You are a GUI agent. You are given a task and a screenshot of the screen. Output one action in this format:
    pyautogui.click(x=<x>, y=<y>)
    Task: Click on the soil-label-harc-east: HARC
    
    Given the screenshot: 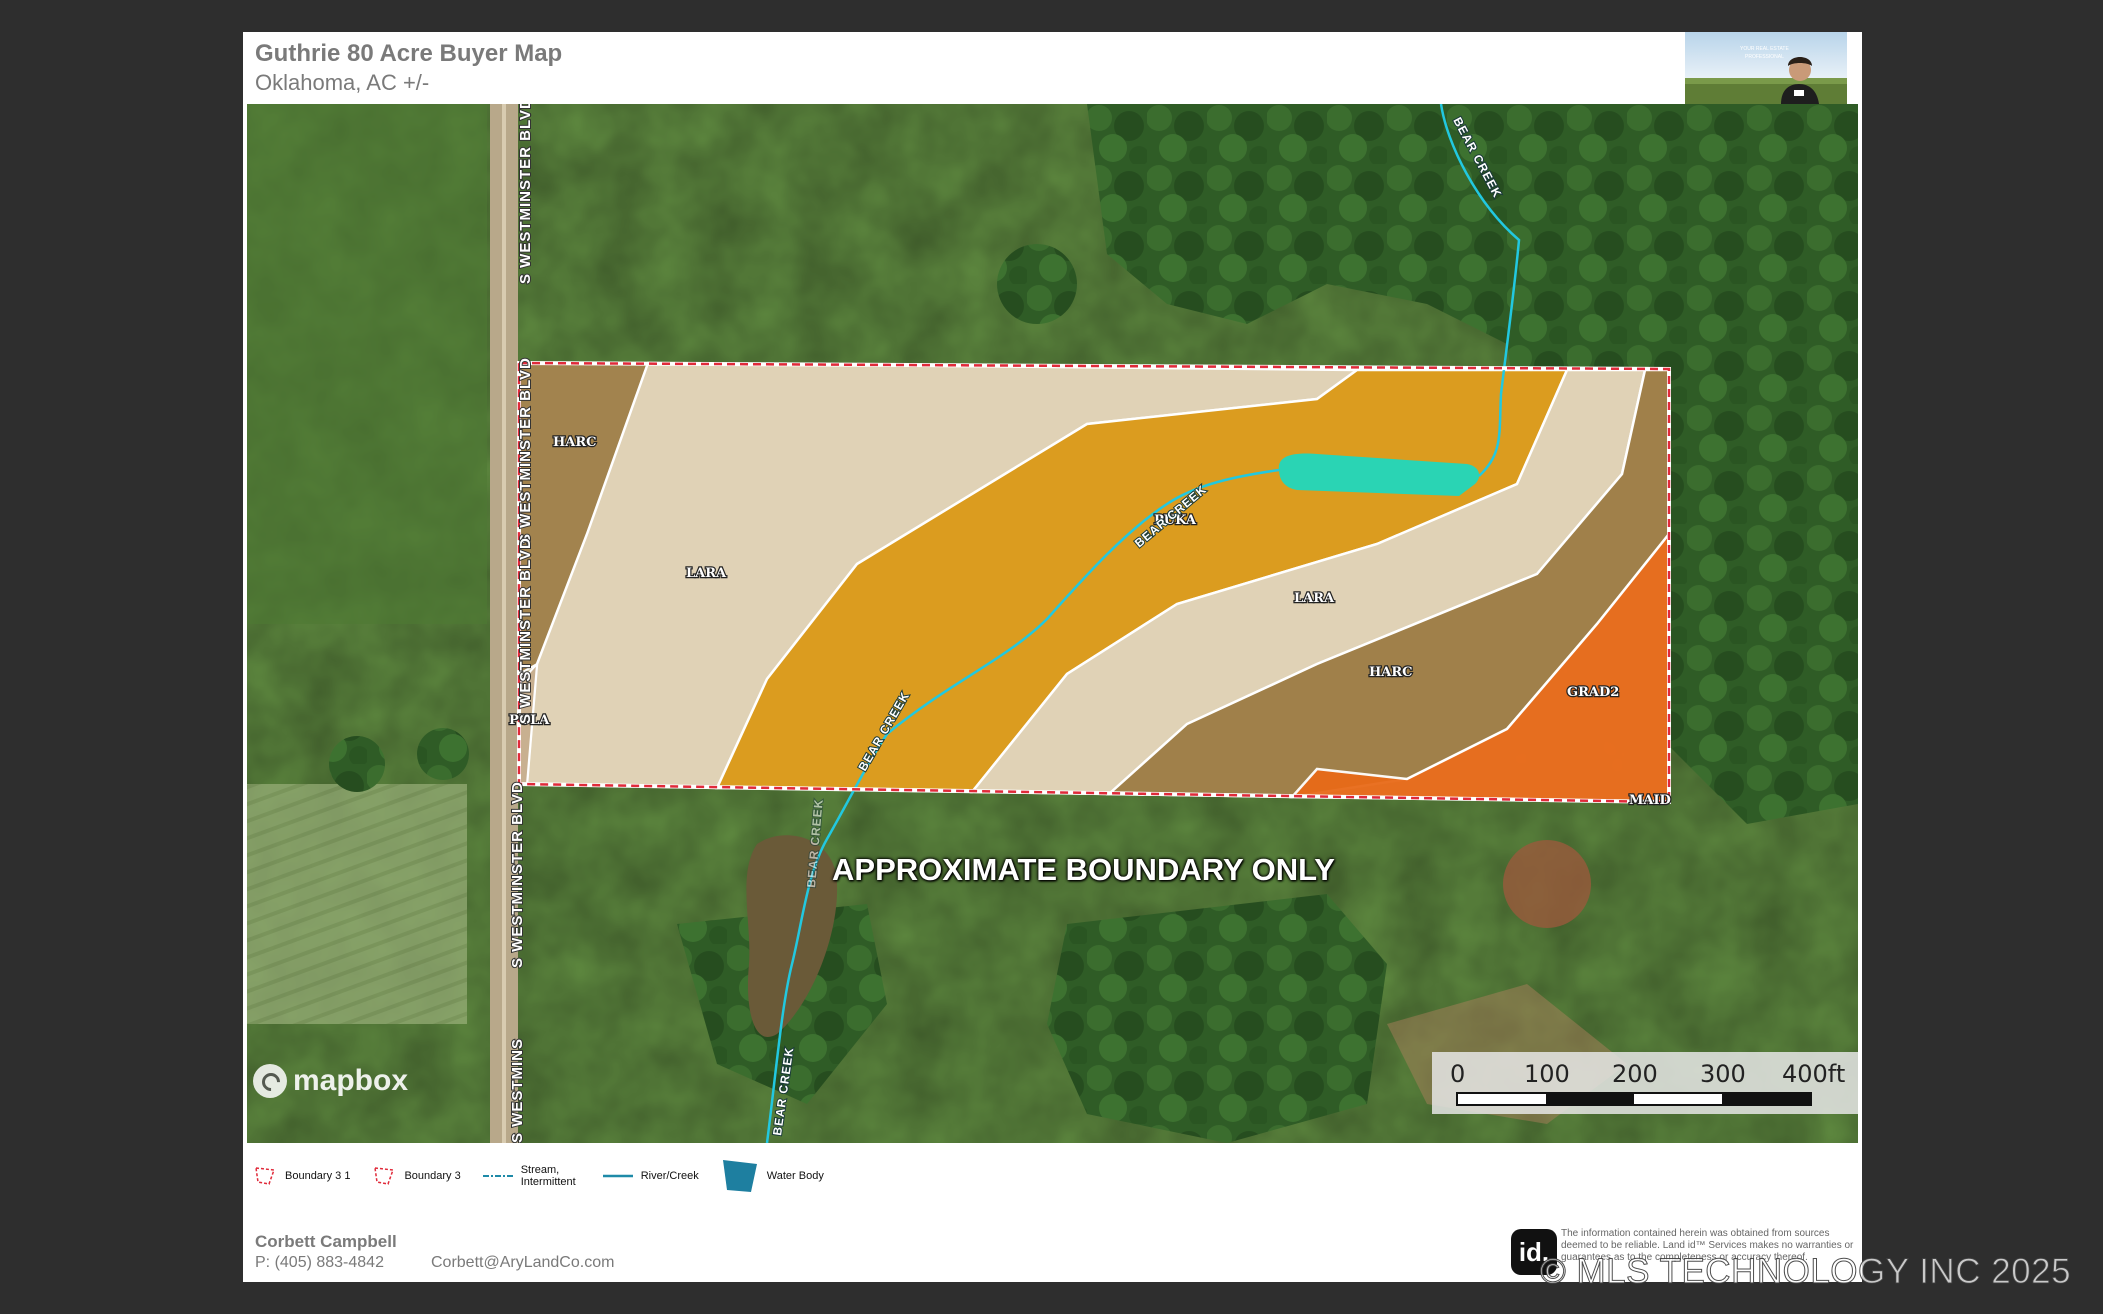 What is the action you would take?
    pyautogui.click(x=1391, y=672)
    